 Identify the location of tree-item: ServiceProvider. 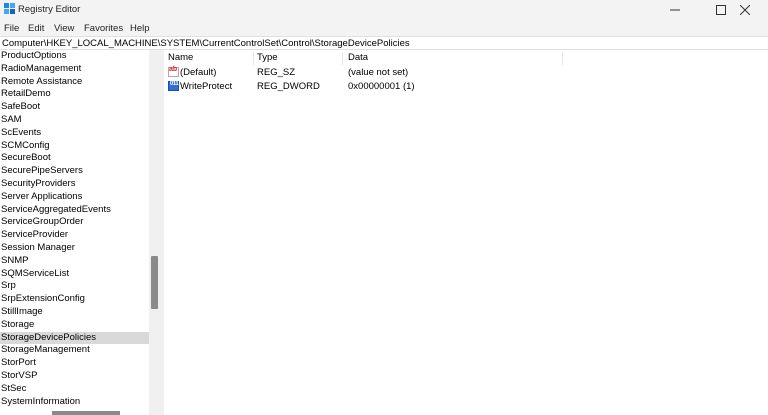
(75, 235).